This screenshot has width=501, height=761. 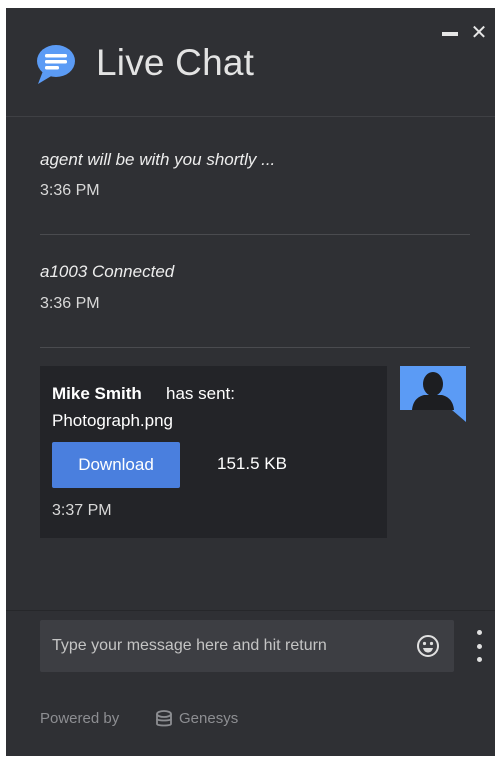 What do you see at coordinates (428, 646) in the screenshot?
I see `emoji-icon` at bounding box center [428, 646].